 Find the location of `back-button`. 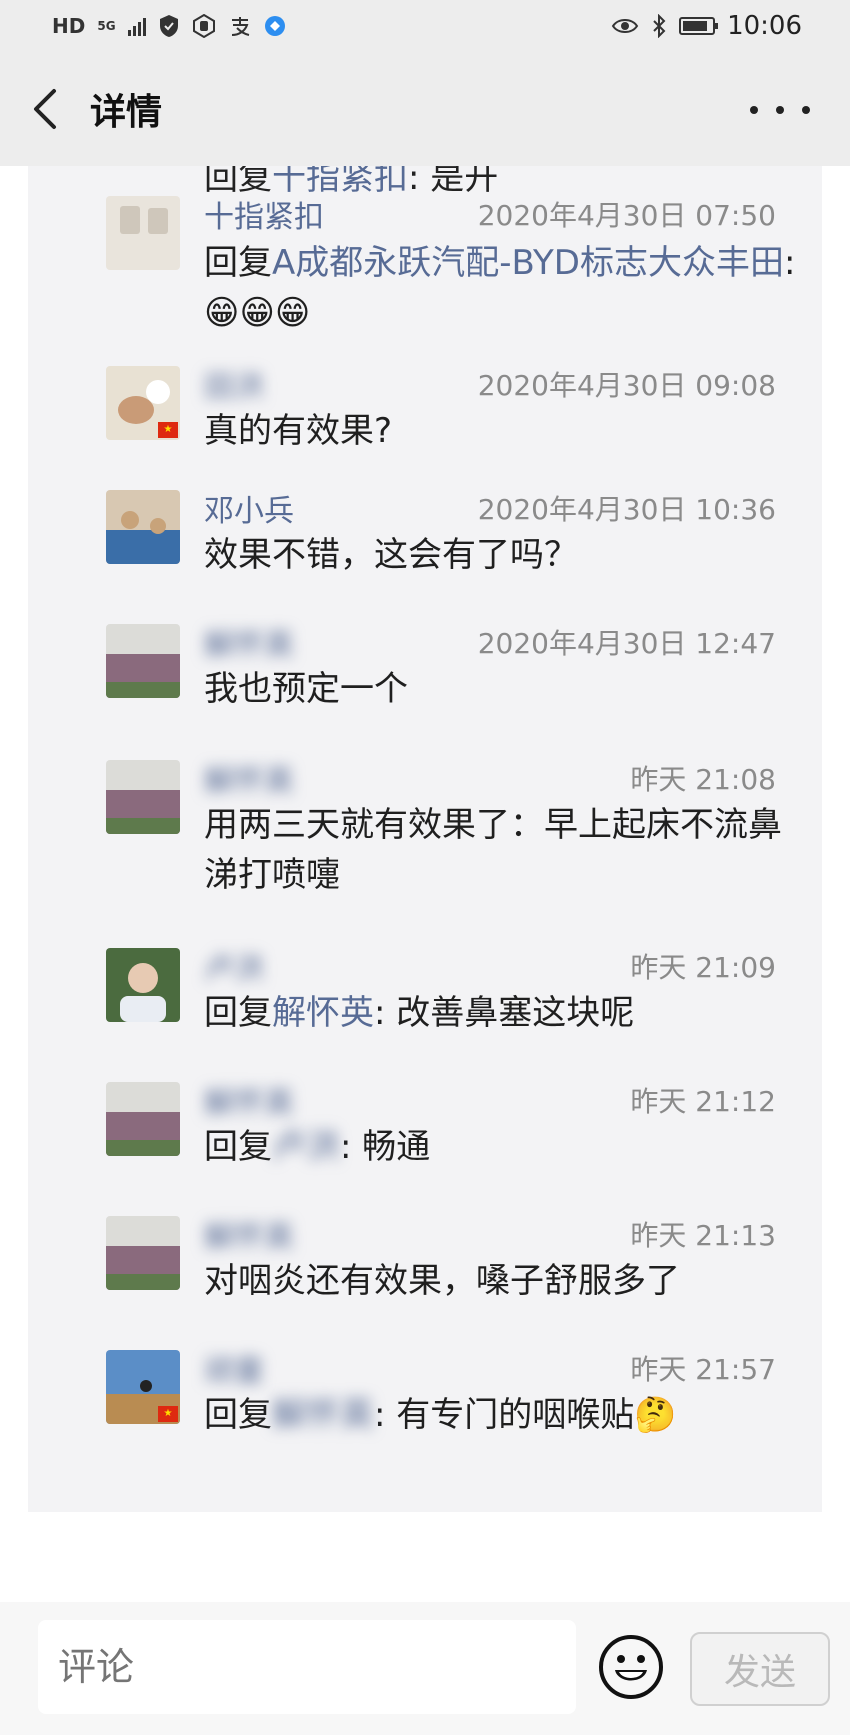

back-button is located at coordinates (45, 109).